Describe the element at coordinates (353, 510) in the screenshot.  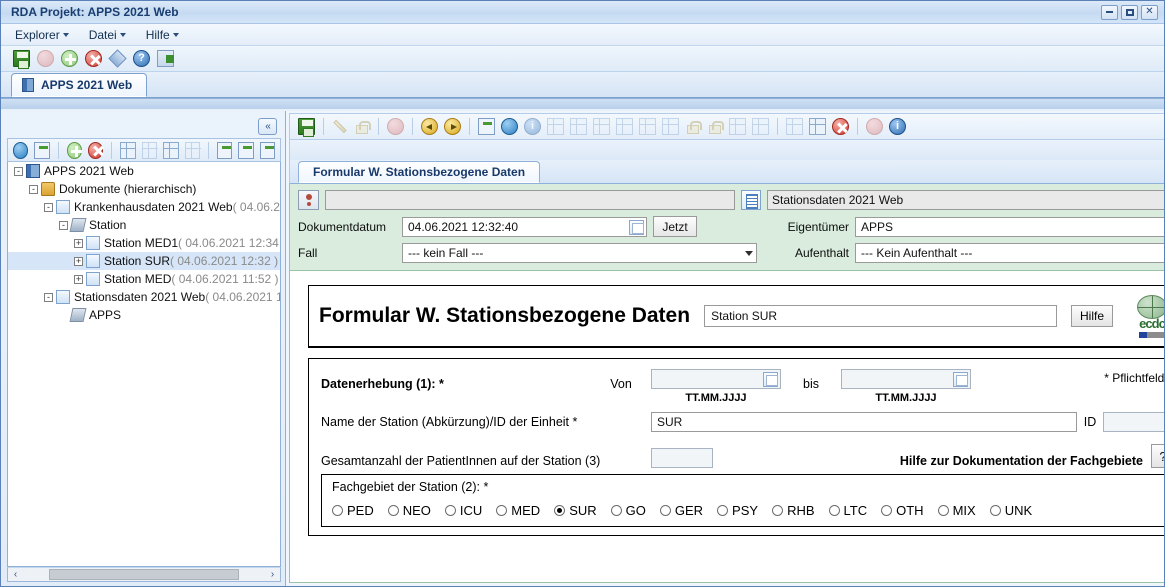
I see `fachgebiet-option-ped: PED` at that location.